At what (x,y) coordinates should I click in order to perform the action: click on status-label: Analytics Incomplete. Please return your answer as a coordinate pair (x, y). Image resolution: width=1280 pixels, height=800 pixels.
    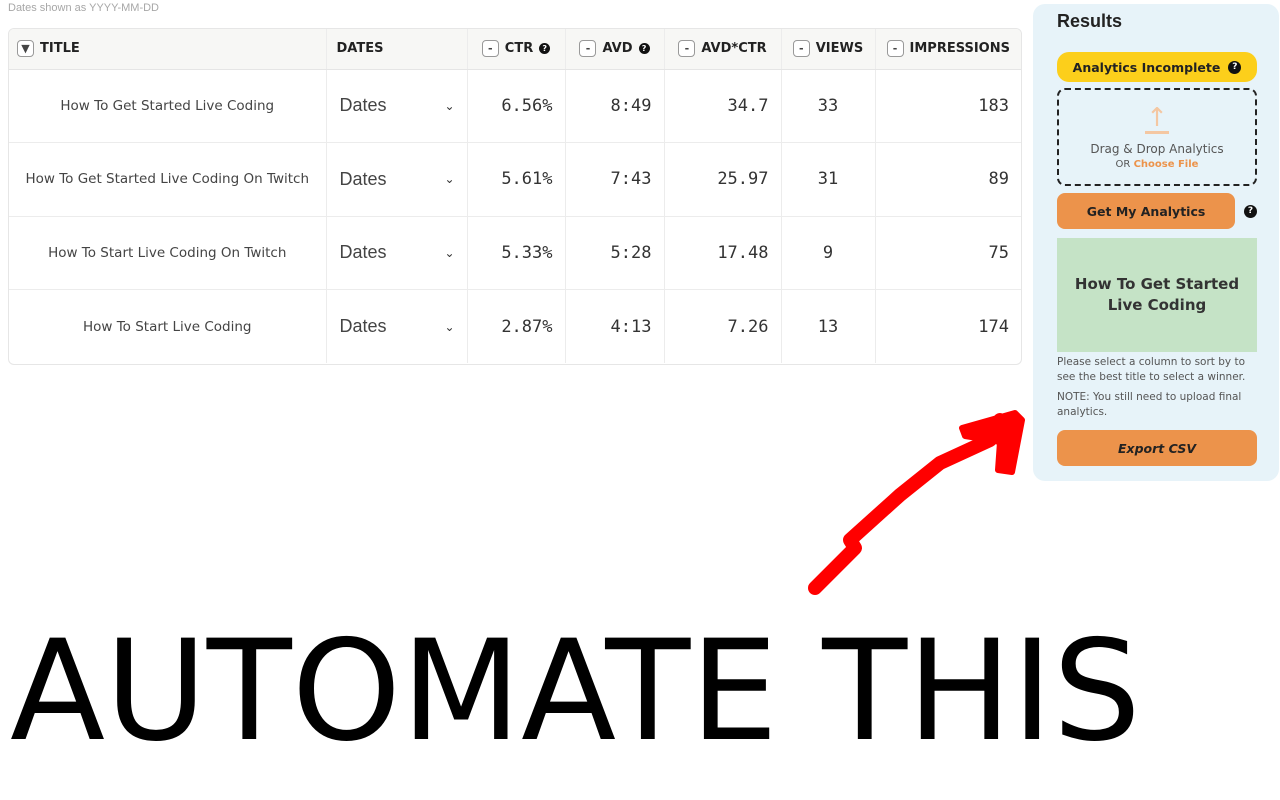
    Looking at the image, I should click on (1146, 67).